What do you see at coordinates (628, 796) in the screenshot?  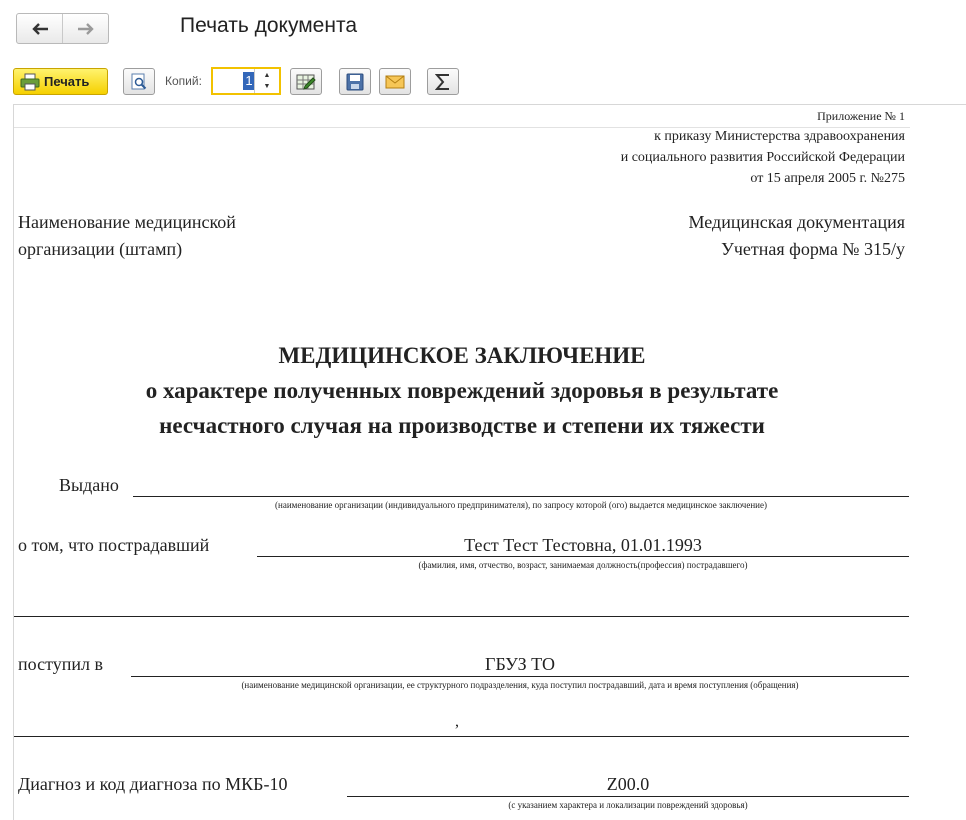 I see `diagnosis-field-line` at bounding box center [628, 796].